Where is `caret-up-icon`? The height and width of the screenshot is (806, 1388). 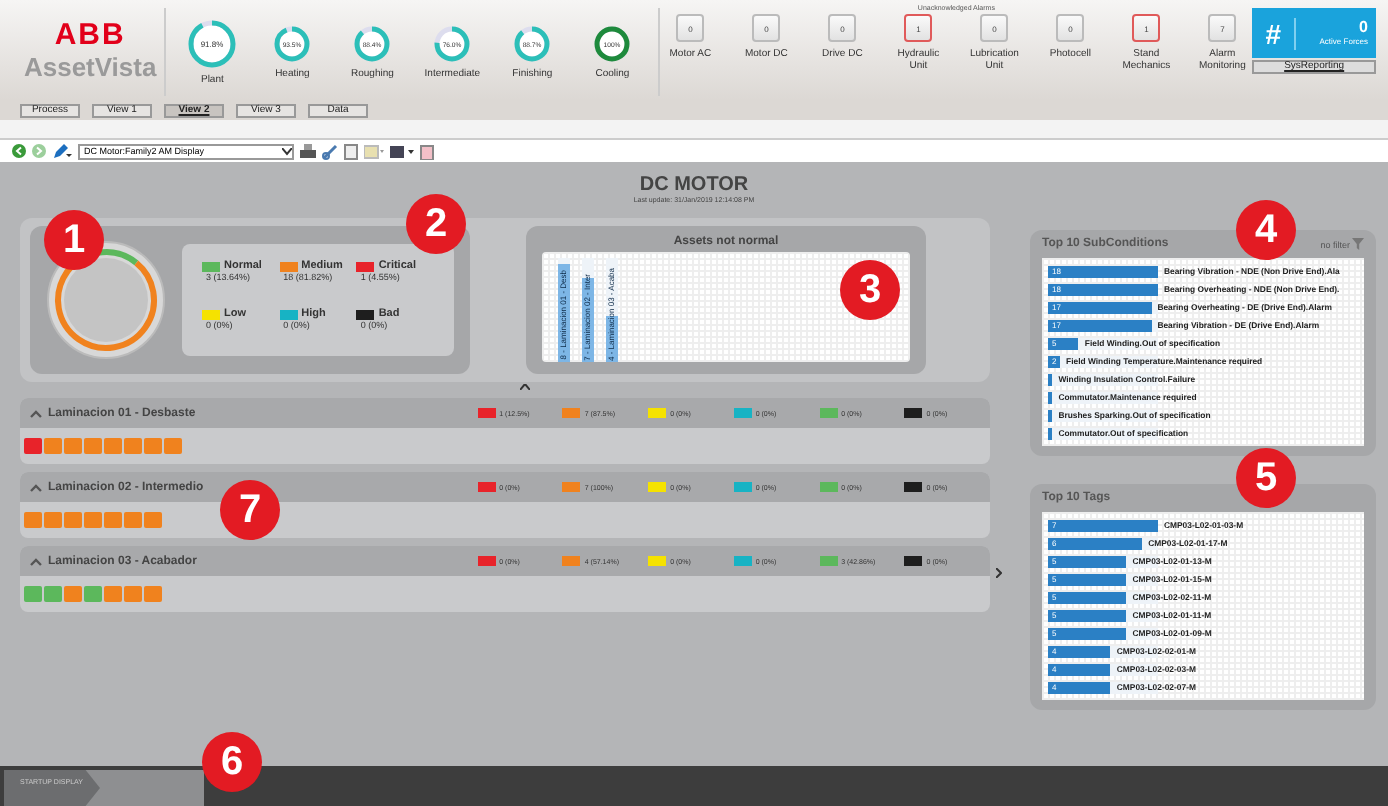
caret-up-icon is located at coordinates (525, 387).